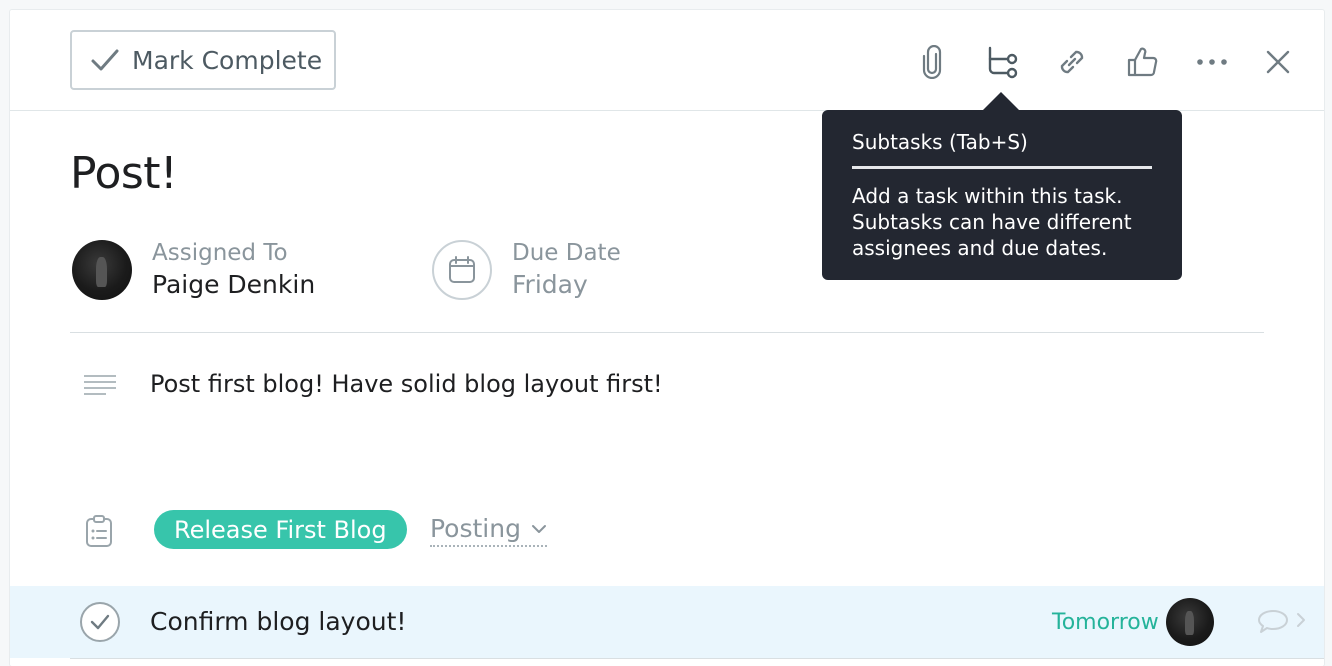 The height and width of the screenshot is (666, 1332). Describe the element at coordinates (1142, 62) in the screenshot. I see `thumbs-up-icon` at that location.